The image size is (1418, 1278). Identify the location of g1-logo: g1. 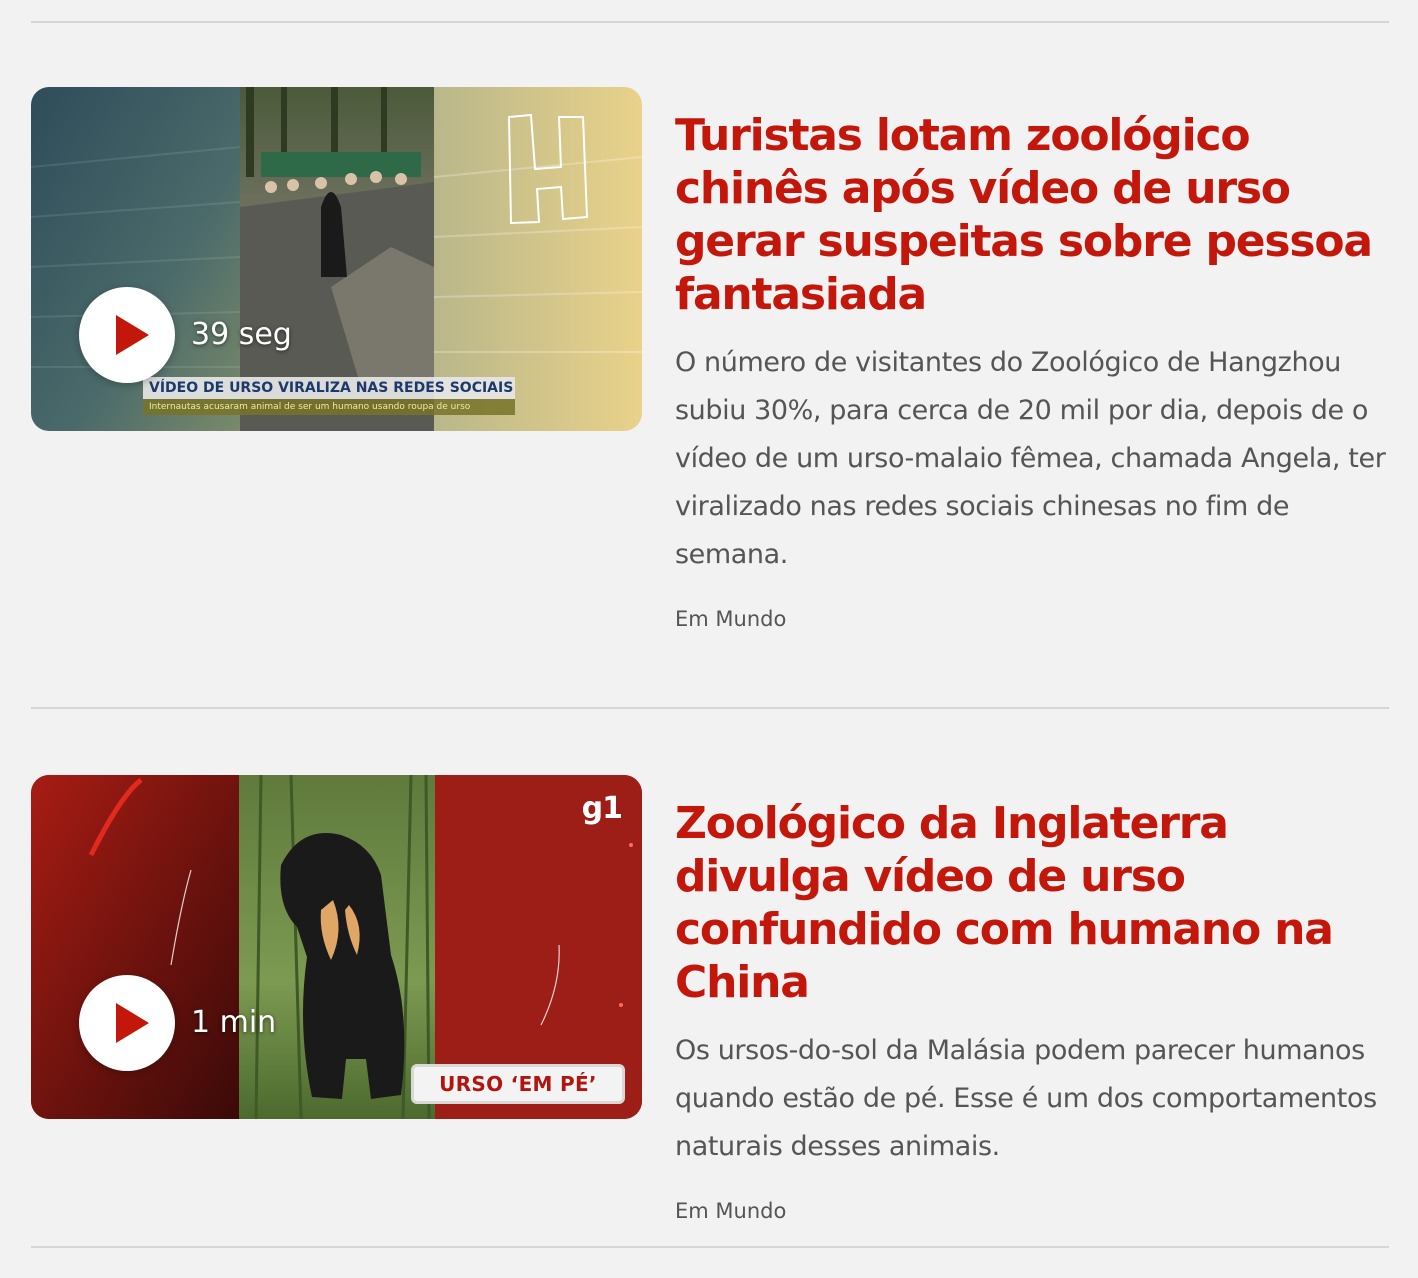
(602, 808).